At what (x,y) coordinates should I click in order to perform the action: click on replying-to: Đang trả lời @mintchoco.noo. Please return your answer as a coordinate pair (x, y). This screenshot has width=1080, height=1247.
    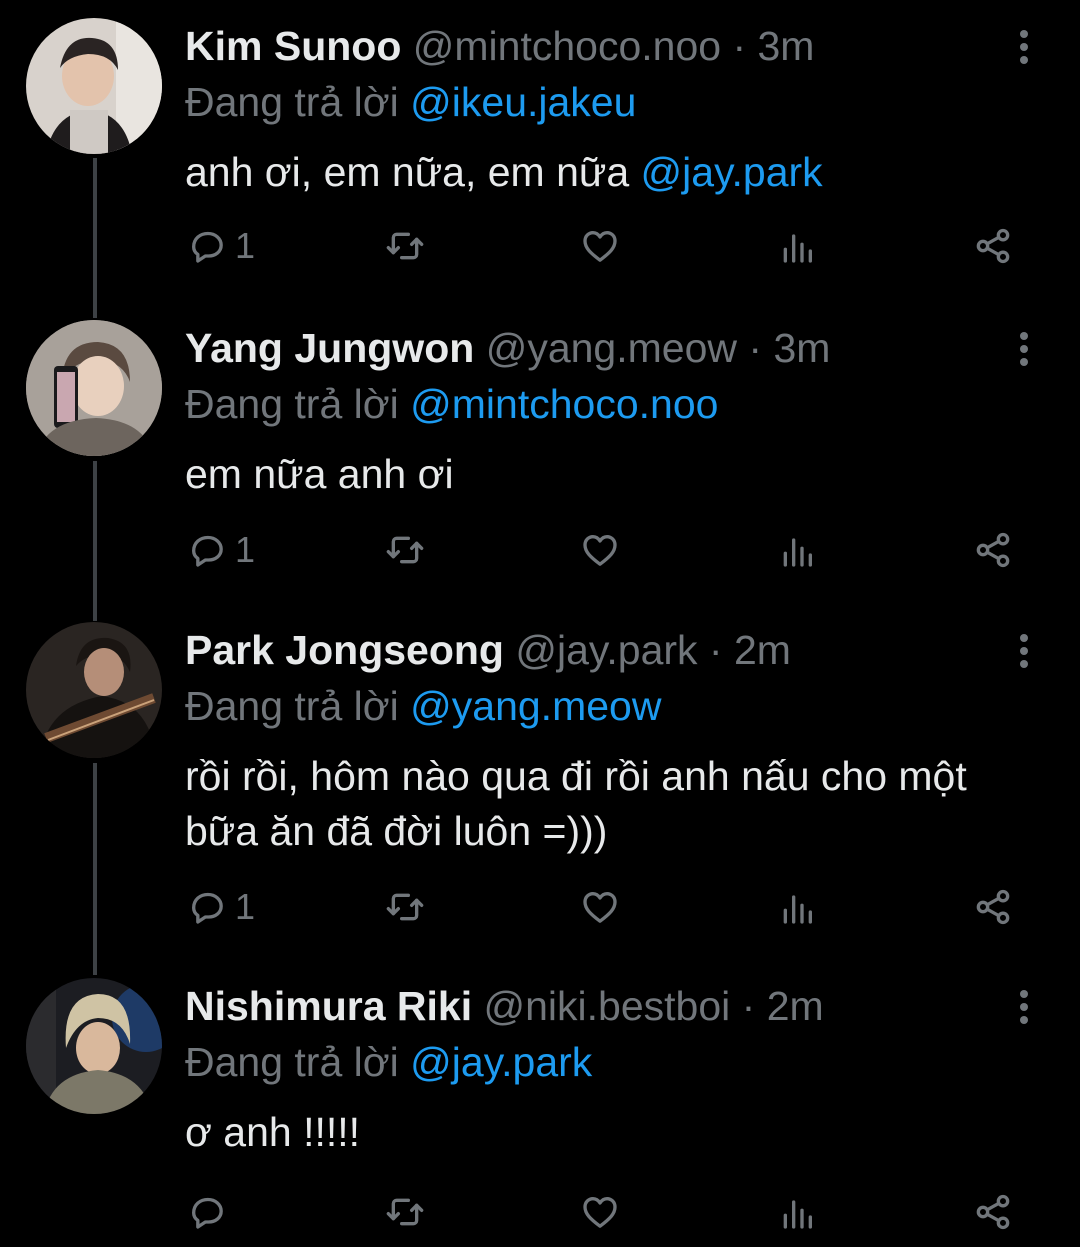
    Looking at the image, I should click on (451, 404).